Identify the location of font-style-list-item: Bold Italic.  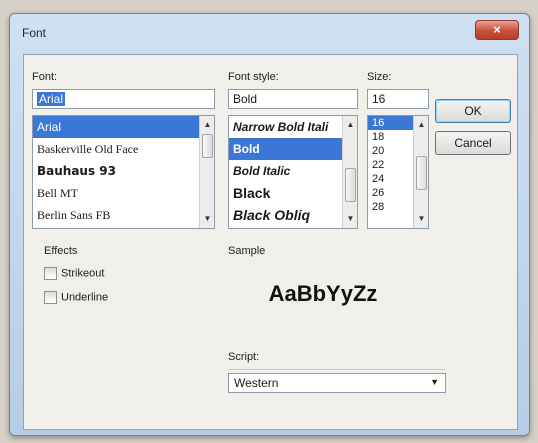
(293, 171).